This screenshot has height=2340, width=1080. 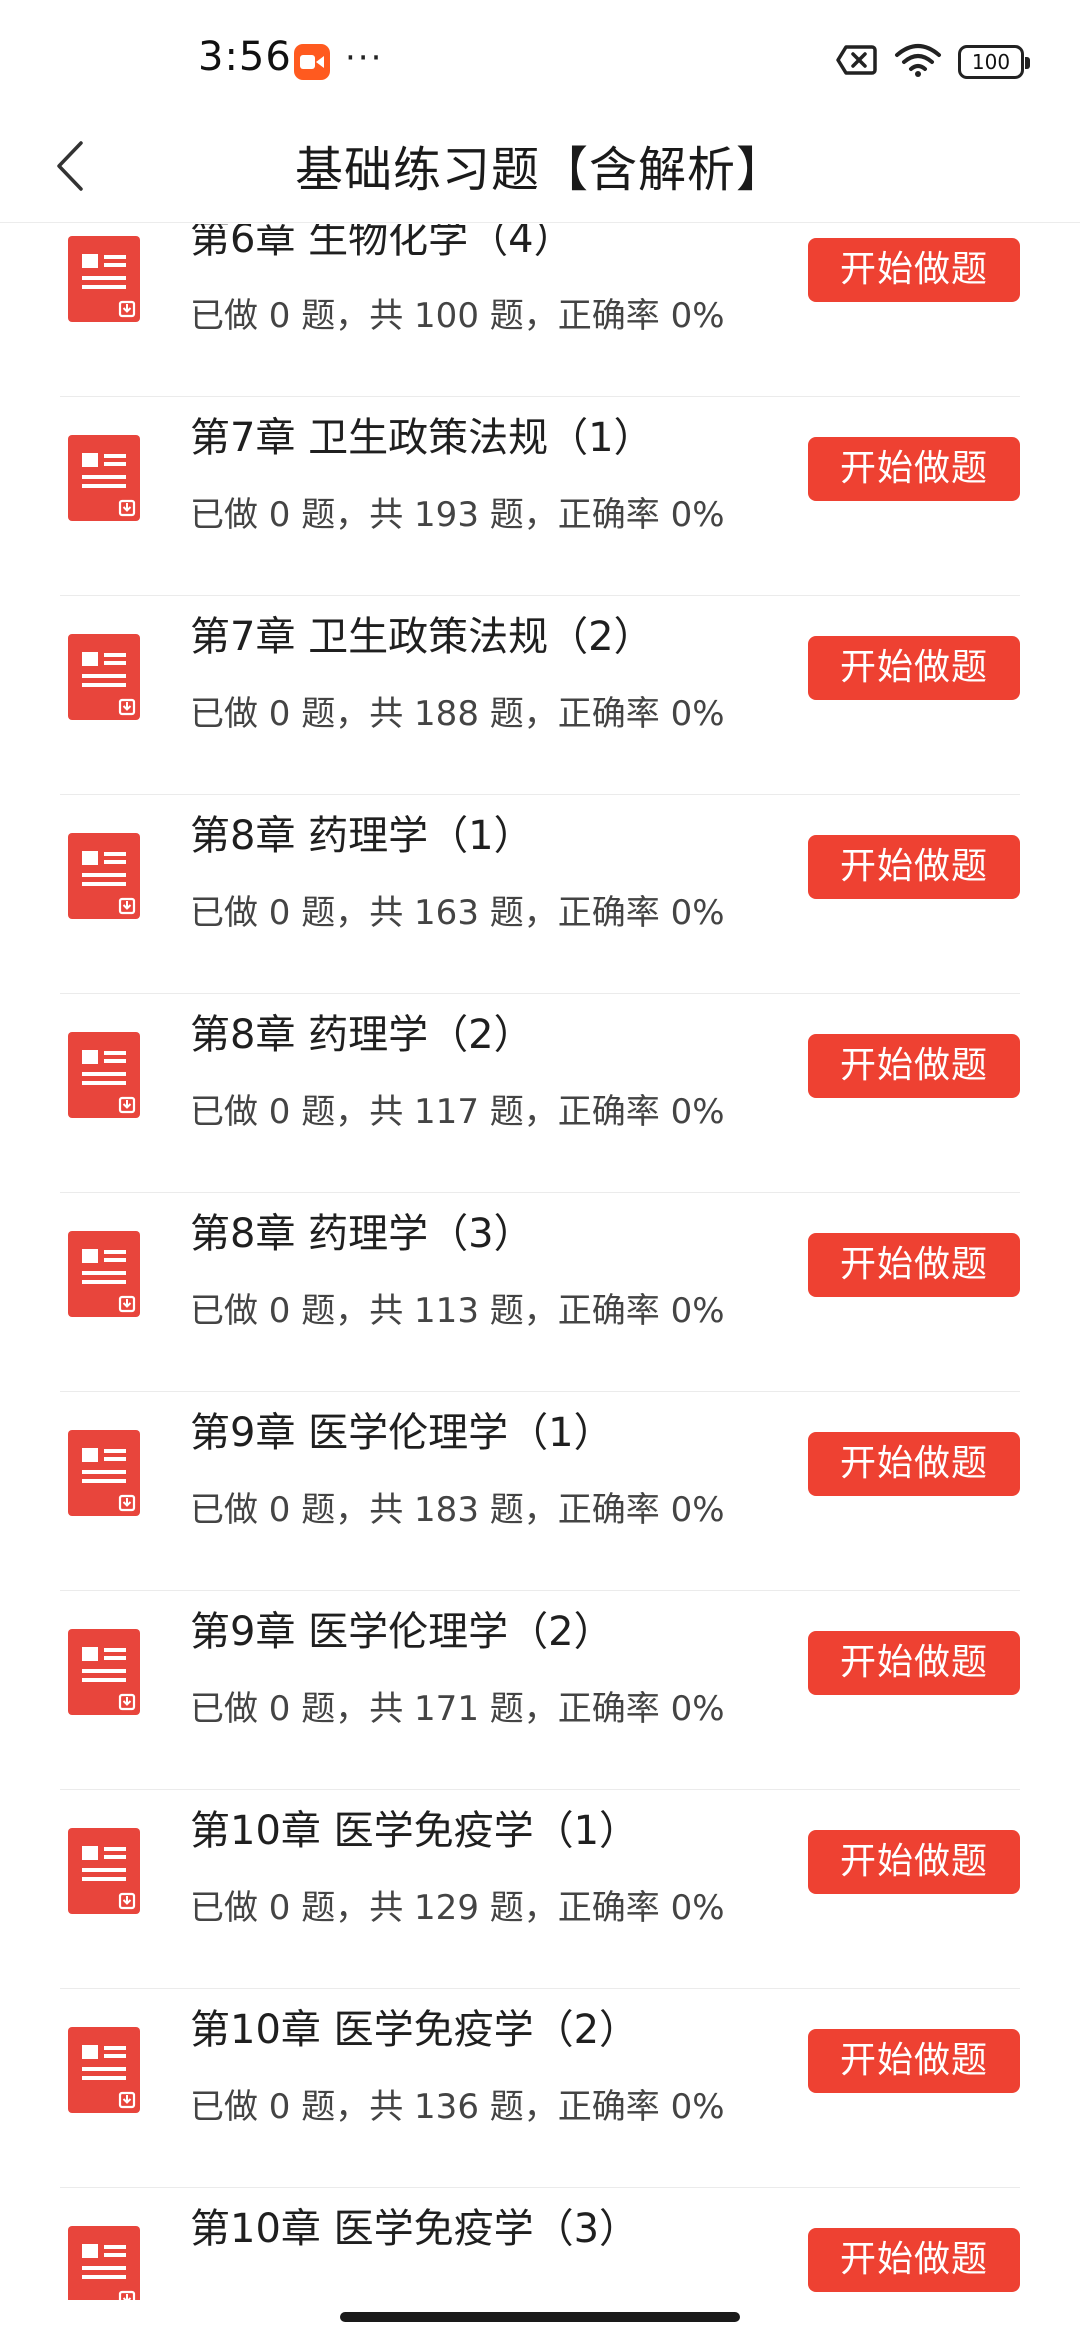 I want to click on status-right-group: 100, so click(x=933, y=62).